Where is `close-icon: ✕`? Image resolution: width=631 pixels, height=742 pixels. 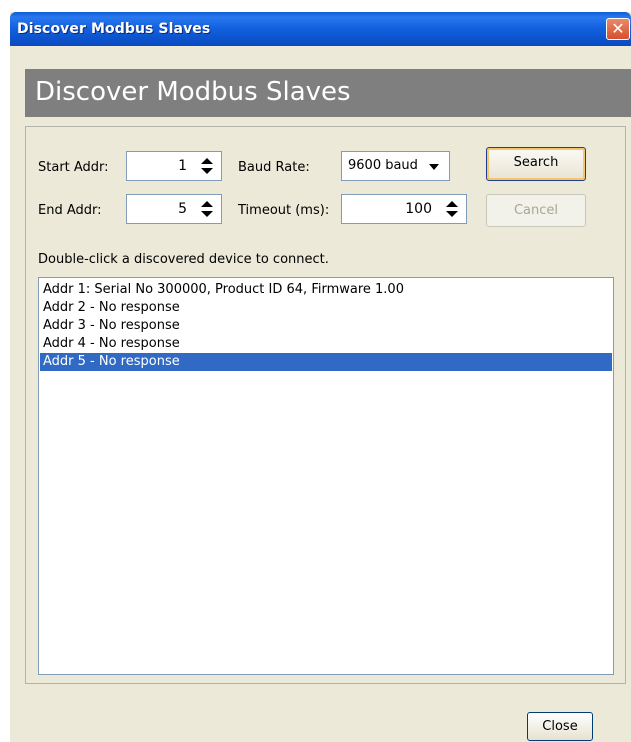
close-icon: ✕ is located at coordinates (618, 28).